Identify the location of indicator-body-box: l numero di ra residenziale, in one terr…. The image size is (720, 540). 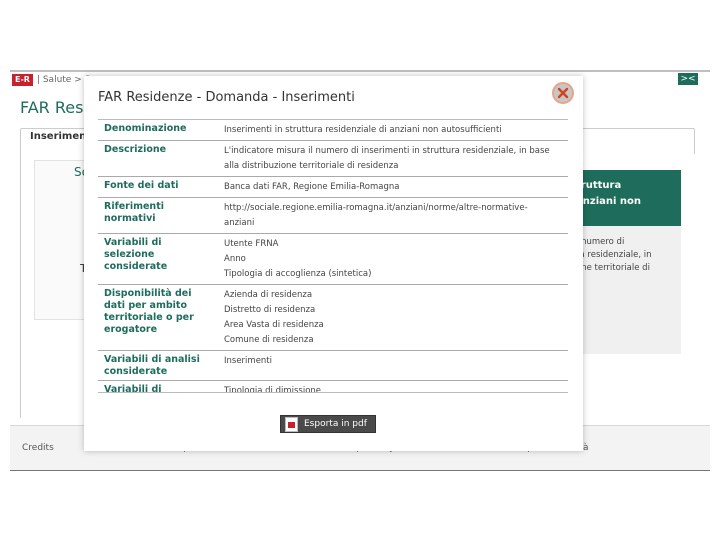
(623, 290).